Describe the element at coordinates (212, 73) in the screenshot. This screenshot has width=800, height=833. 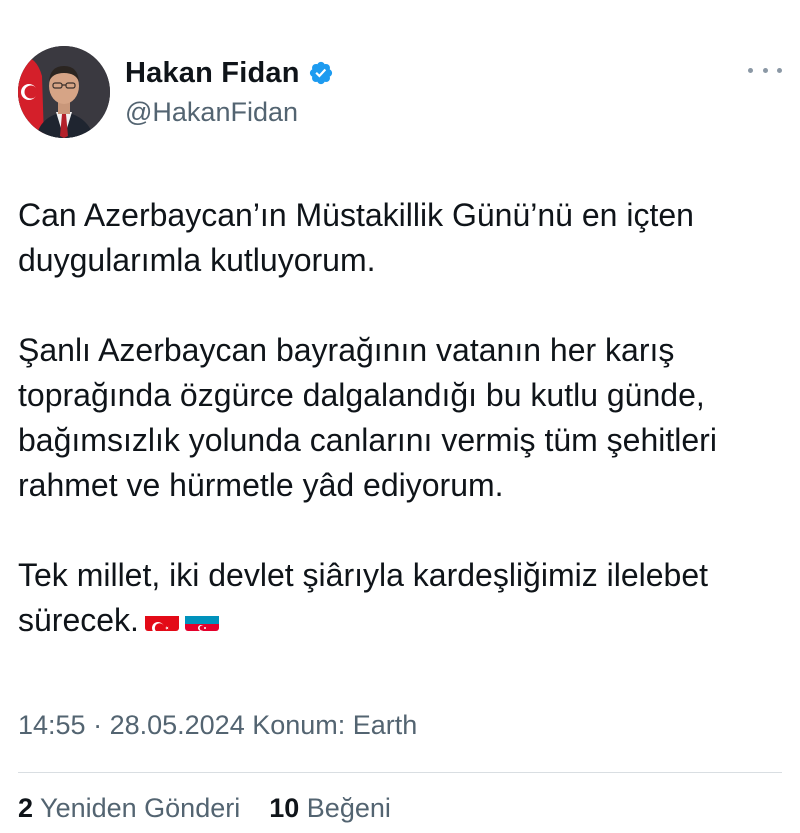
I see `author-display-name: Hakan Fidan` at that location.